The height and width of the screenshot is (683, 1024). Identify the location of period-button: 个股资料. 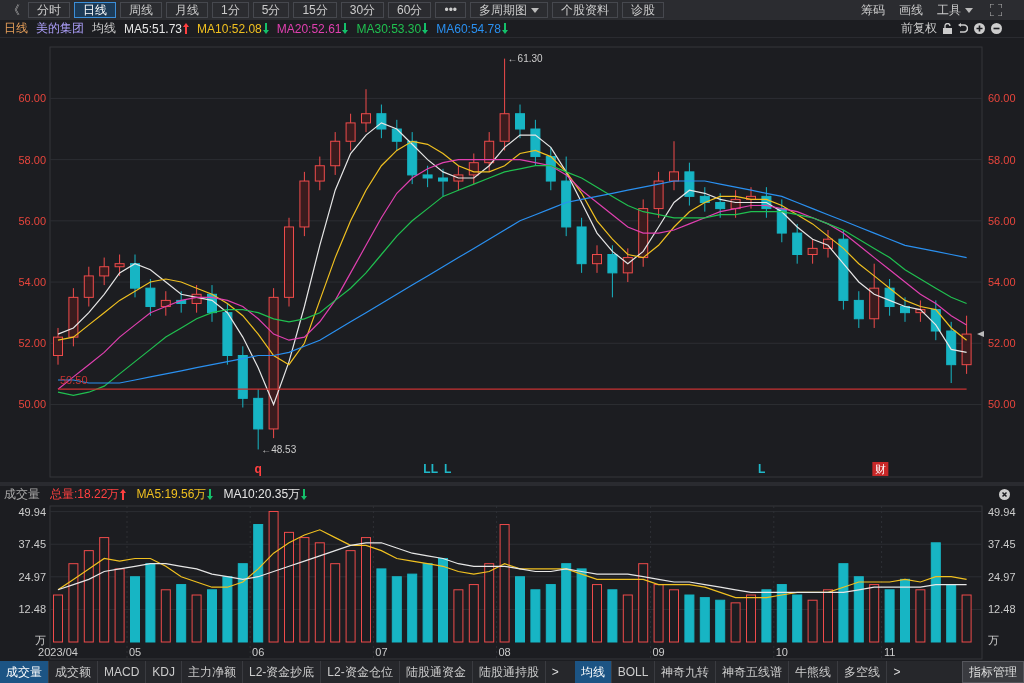
(585, 10).